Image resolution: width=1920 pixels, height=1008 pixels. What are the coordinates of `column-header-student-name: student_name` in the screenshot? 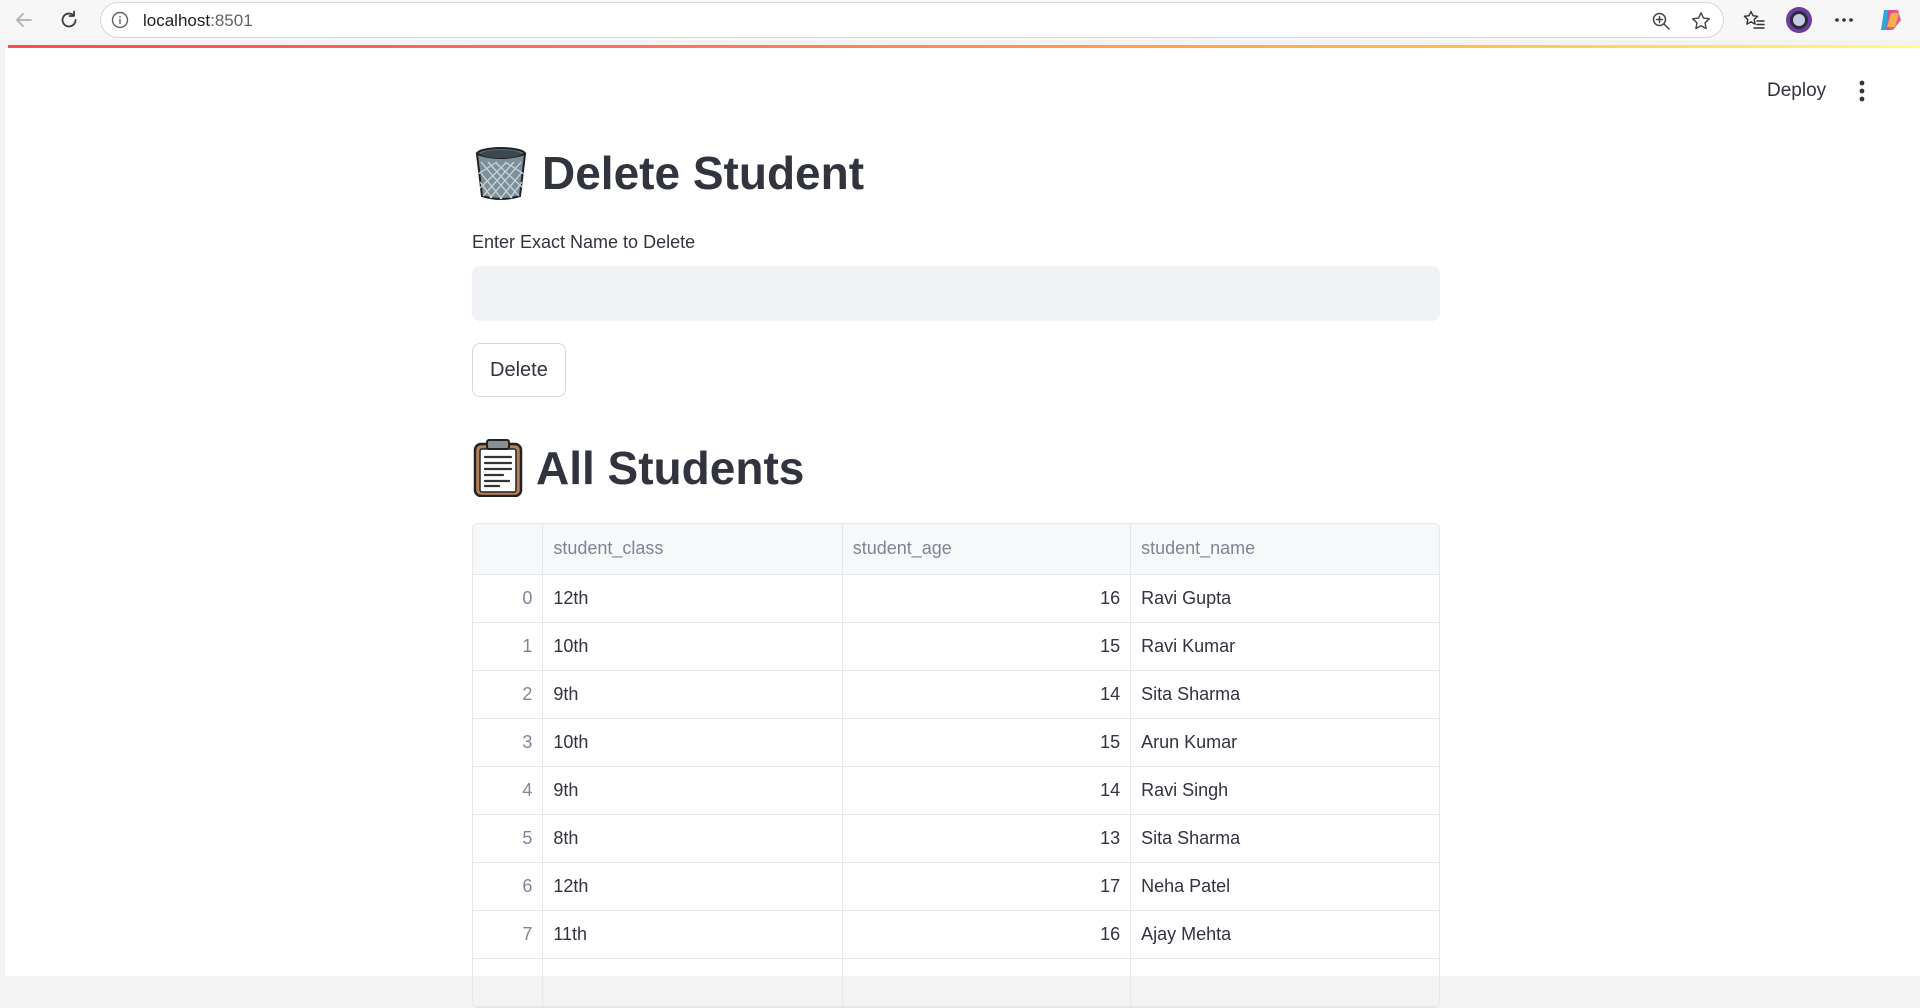 It's located at (1284, 549).